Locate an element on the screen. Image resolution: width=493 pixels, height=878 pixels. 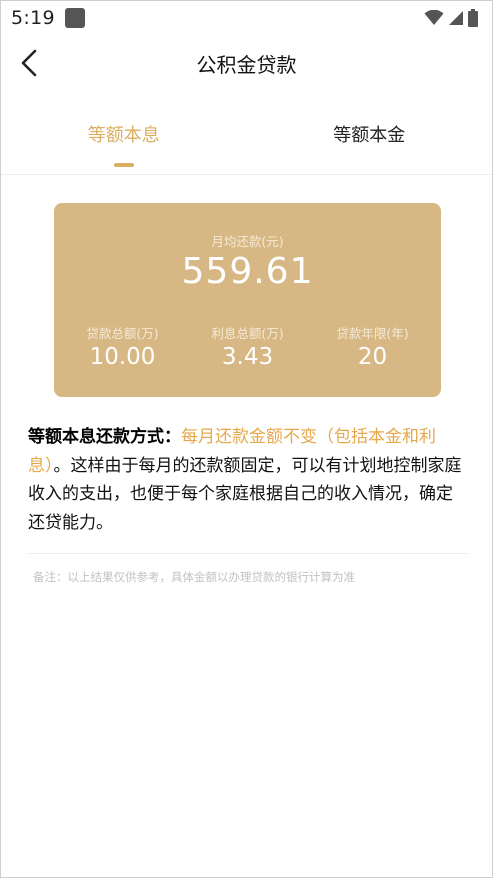
stat-interest-total: 利息总额(万) 3.43 is located at coordinates (248, 346).